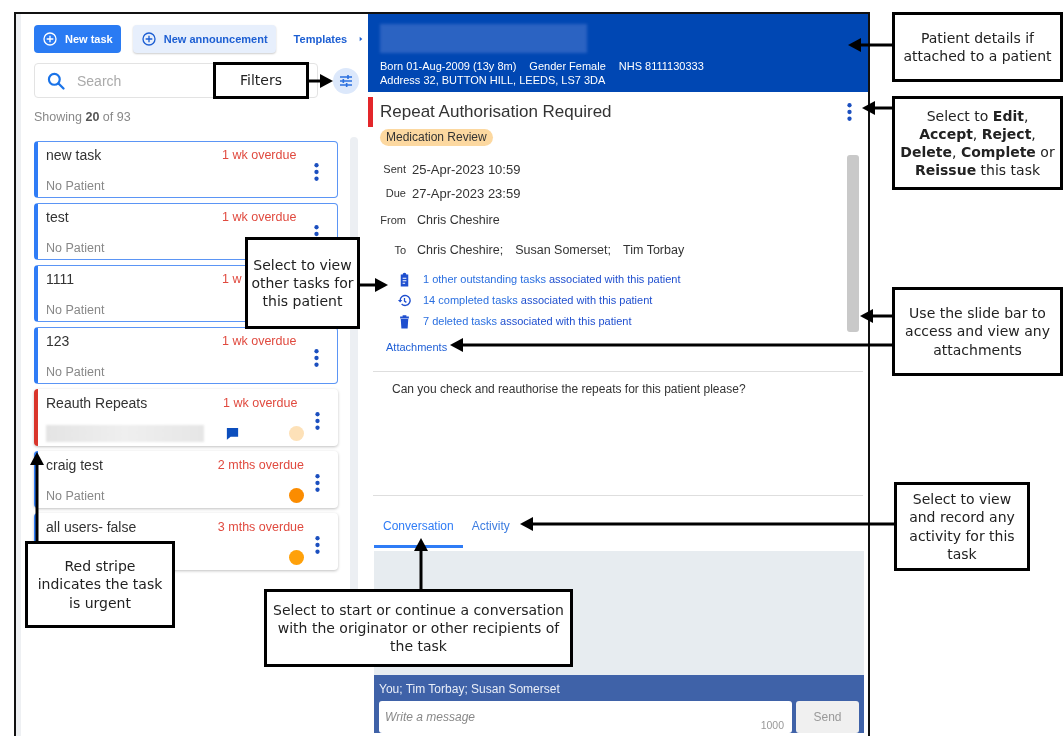 Image resolution: width=1063 pixels, height=736 pixels. What do you see at coordinates (527, 321) in the screenshot?
I see `related-tasks-text: 7 deleted tasks associated with this patient` at bounding box center [527, 321].